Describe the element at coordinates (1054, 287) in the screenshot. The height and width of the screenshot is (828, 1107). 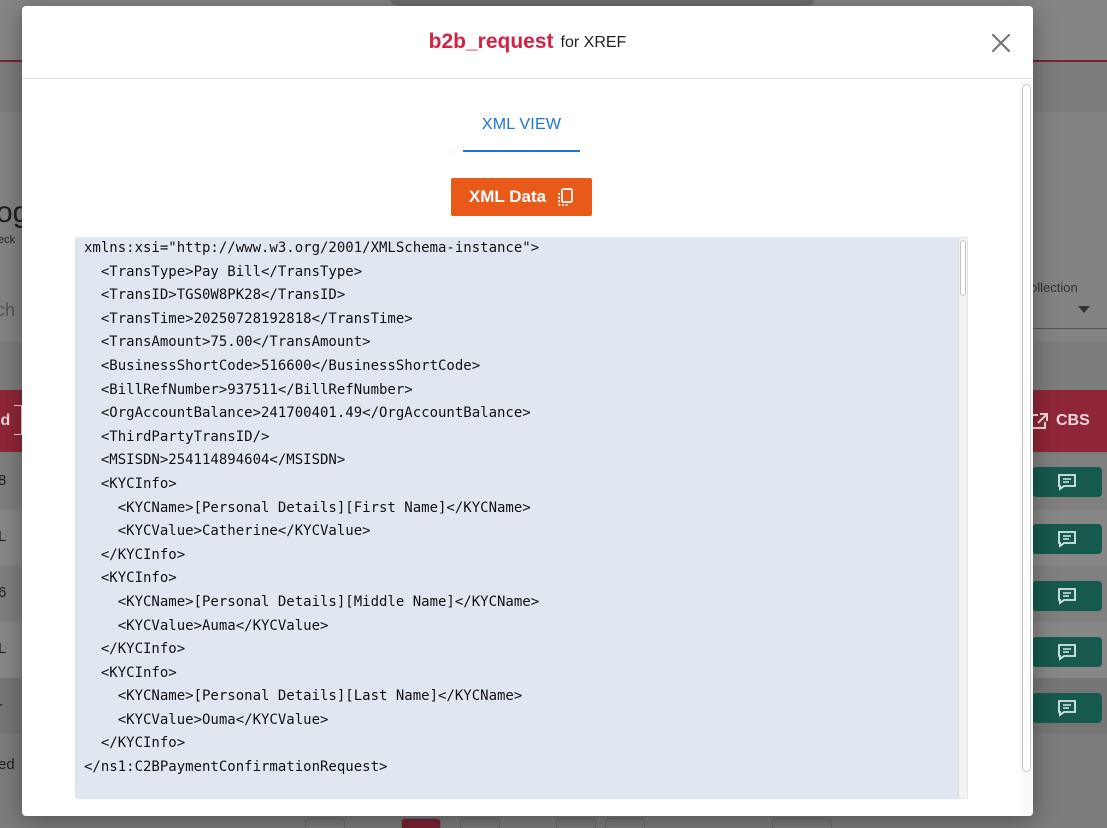
I see `background-collection-label: ollection` at that location.